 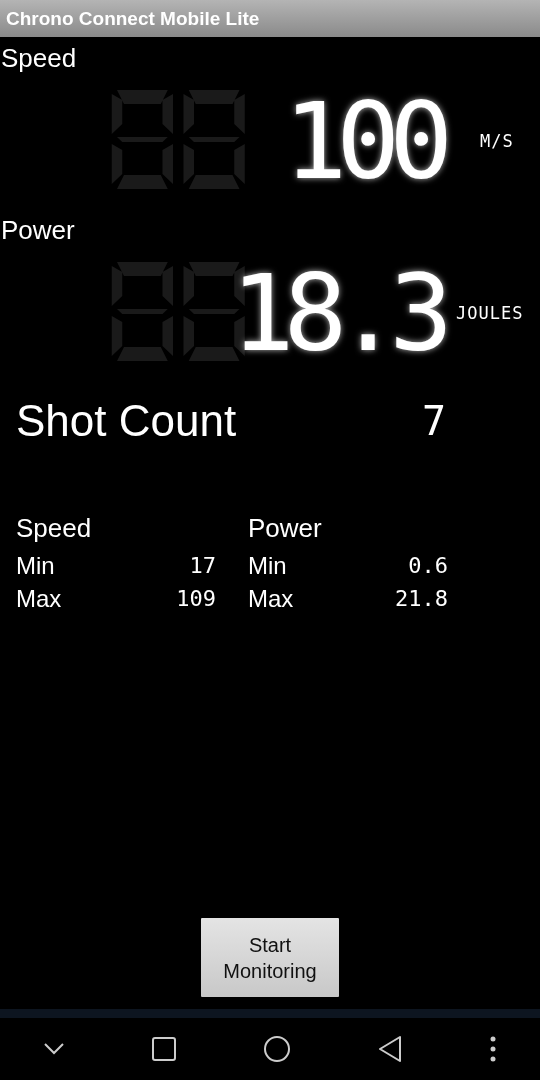 I want to click on reading-label: Power, so click(x=38, y=230).